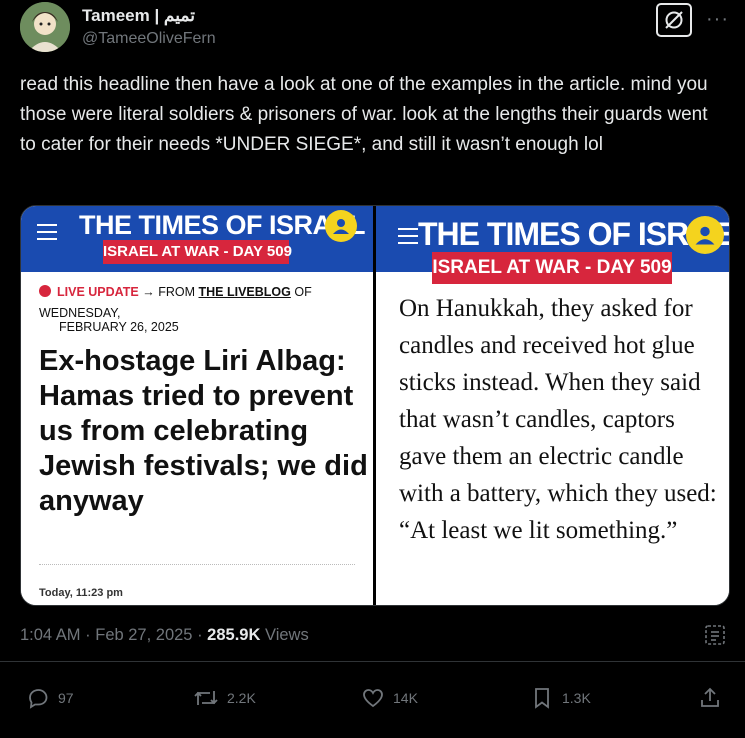 This screenshot has height=738, width=745. What do you see at coordinates (373, 698) in the screenshot?
I see `heart-icon` at bounding box center [373, 698].